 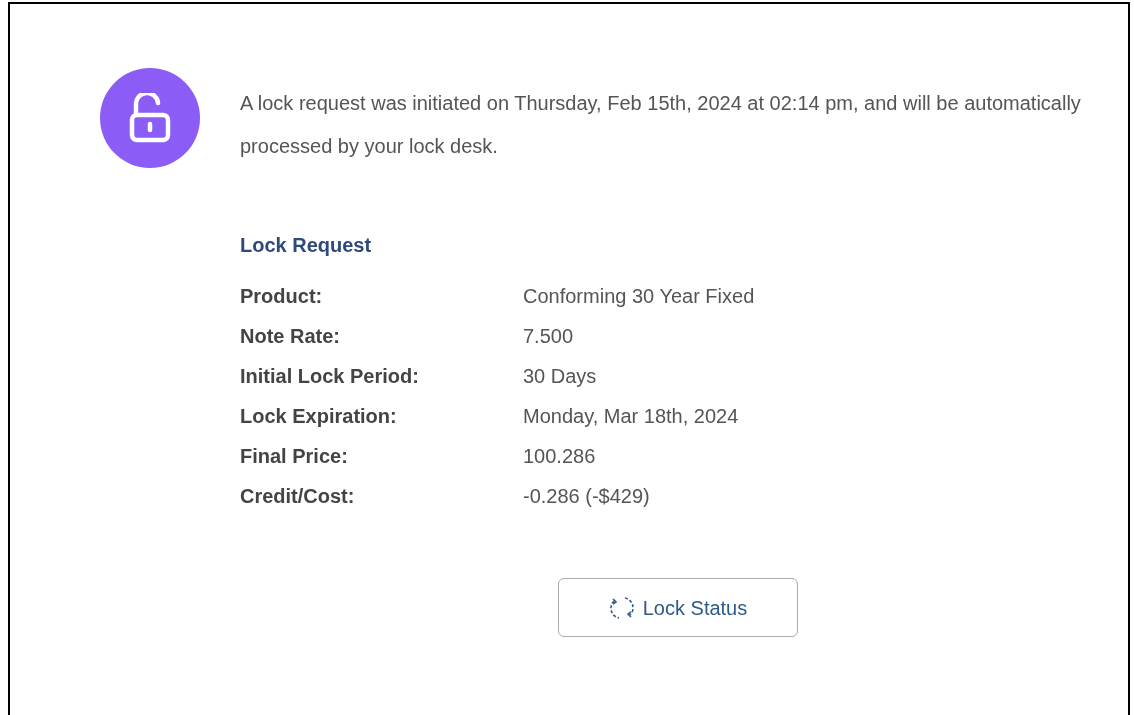 What do you see at coordinates (631, 416) in the screenshot?
I see `detail-value: Monday, Mar 18th, 2024` at bounding box center [631, 416].